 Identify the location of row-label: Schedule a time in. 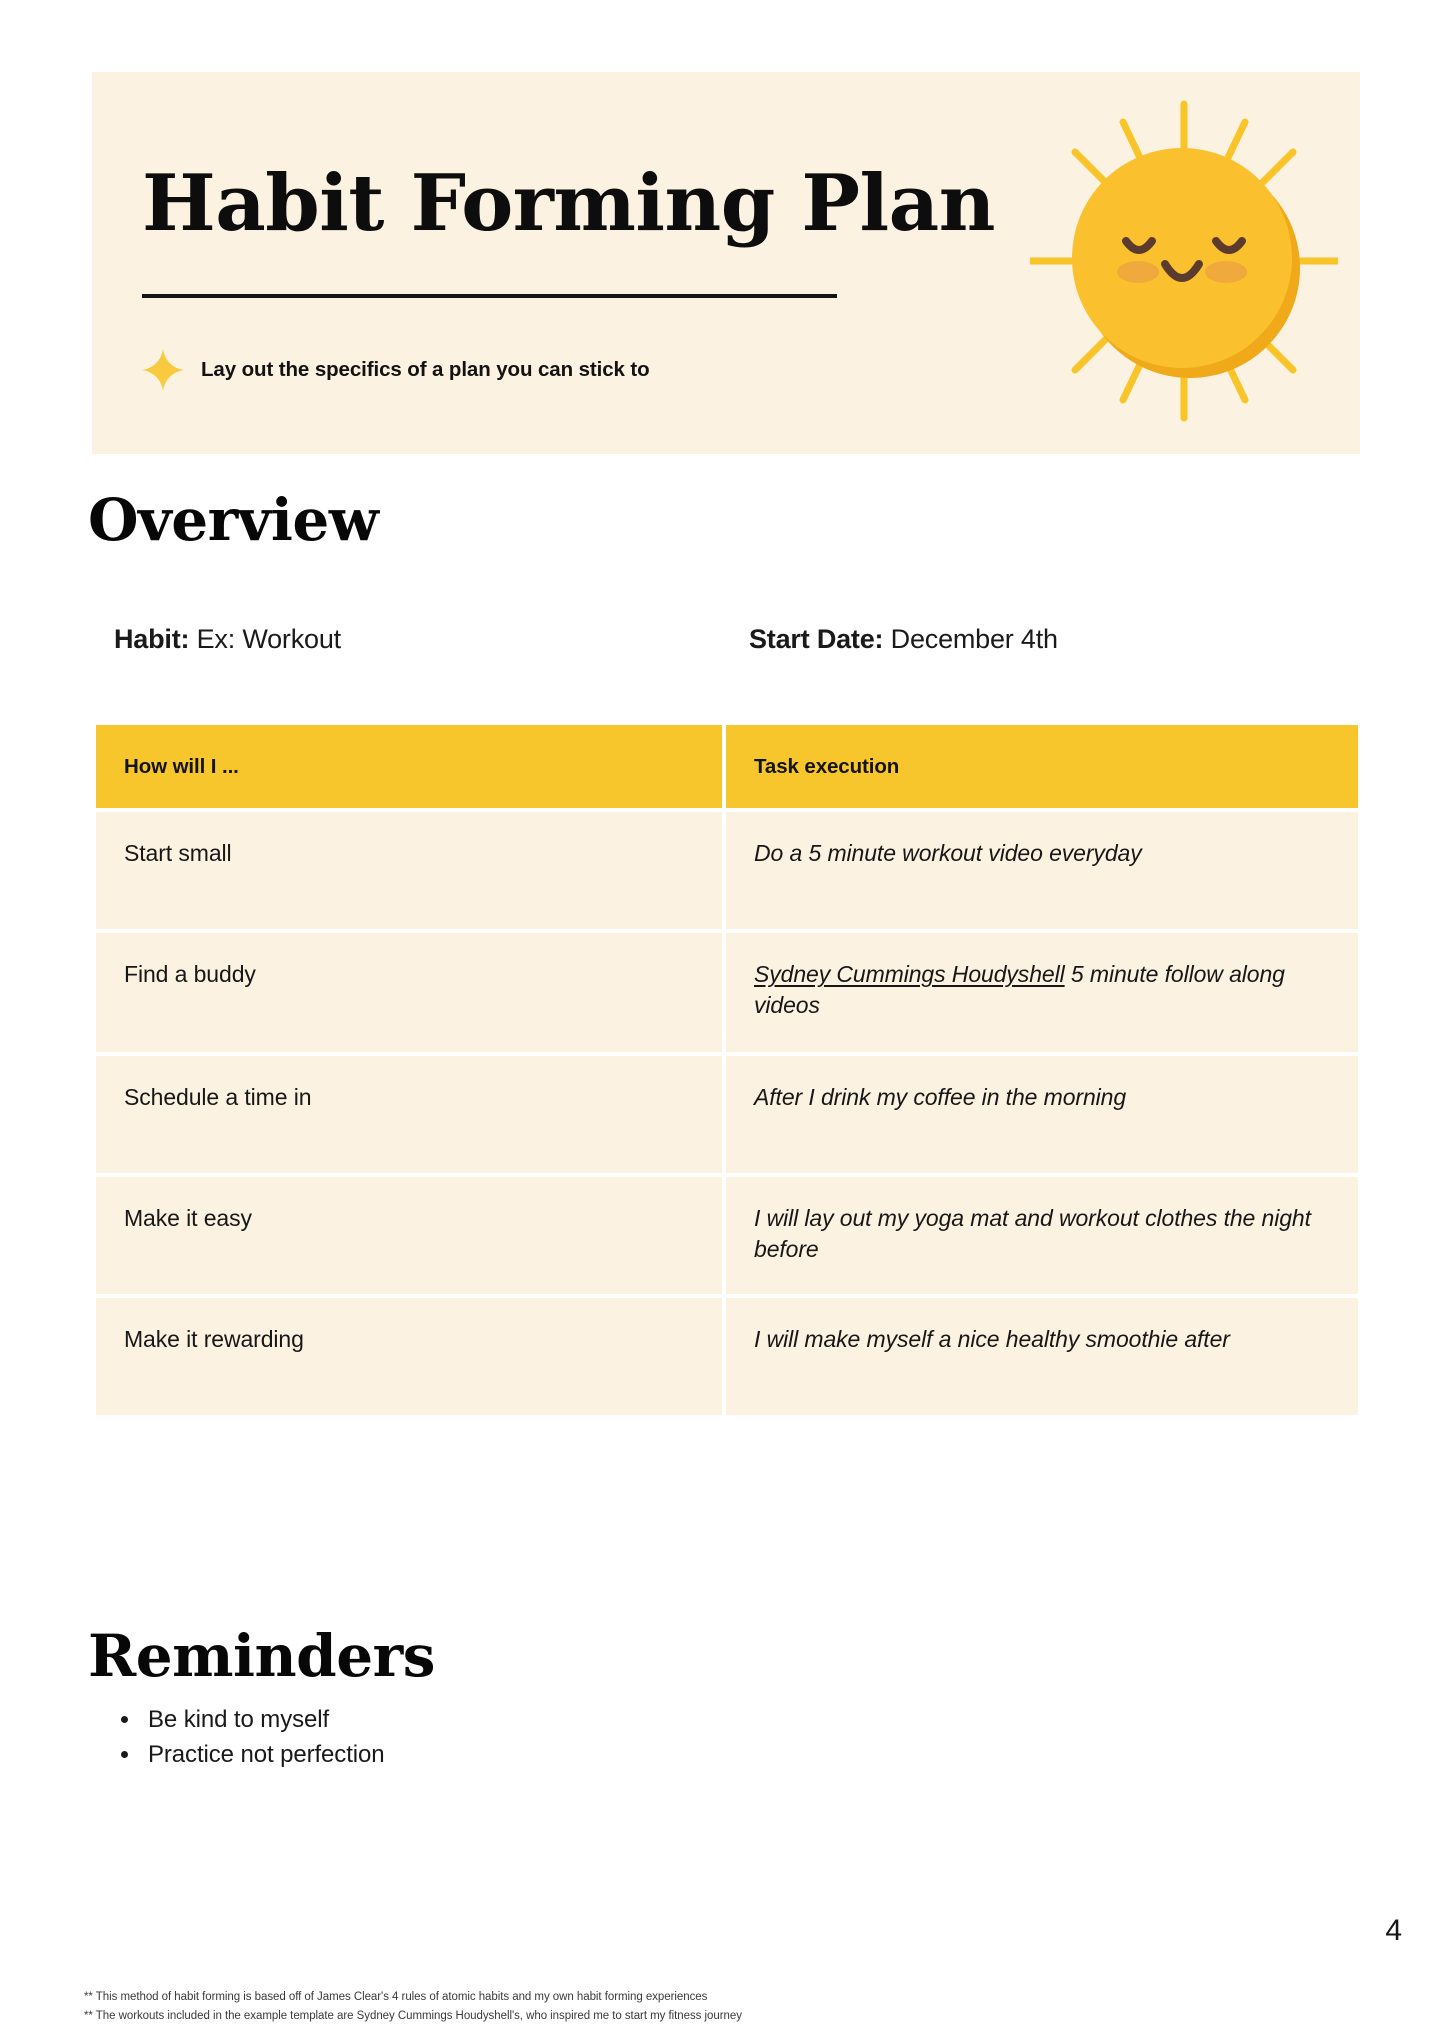
(218, 1097).